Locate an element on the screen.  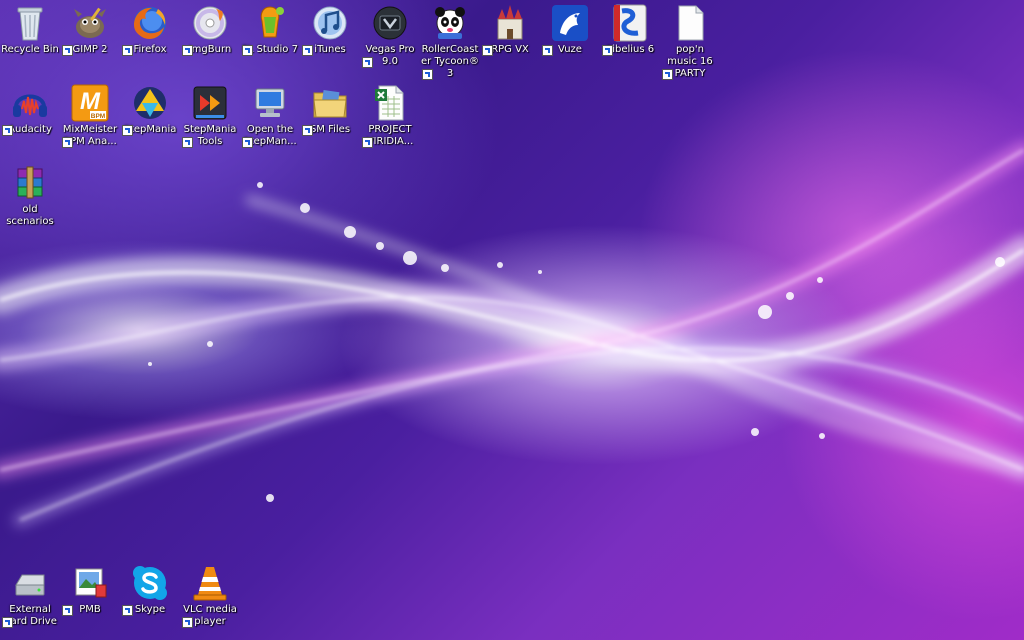
desktop-icon-firefox: Firefox is located at coordinates (150, 29).